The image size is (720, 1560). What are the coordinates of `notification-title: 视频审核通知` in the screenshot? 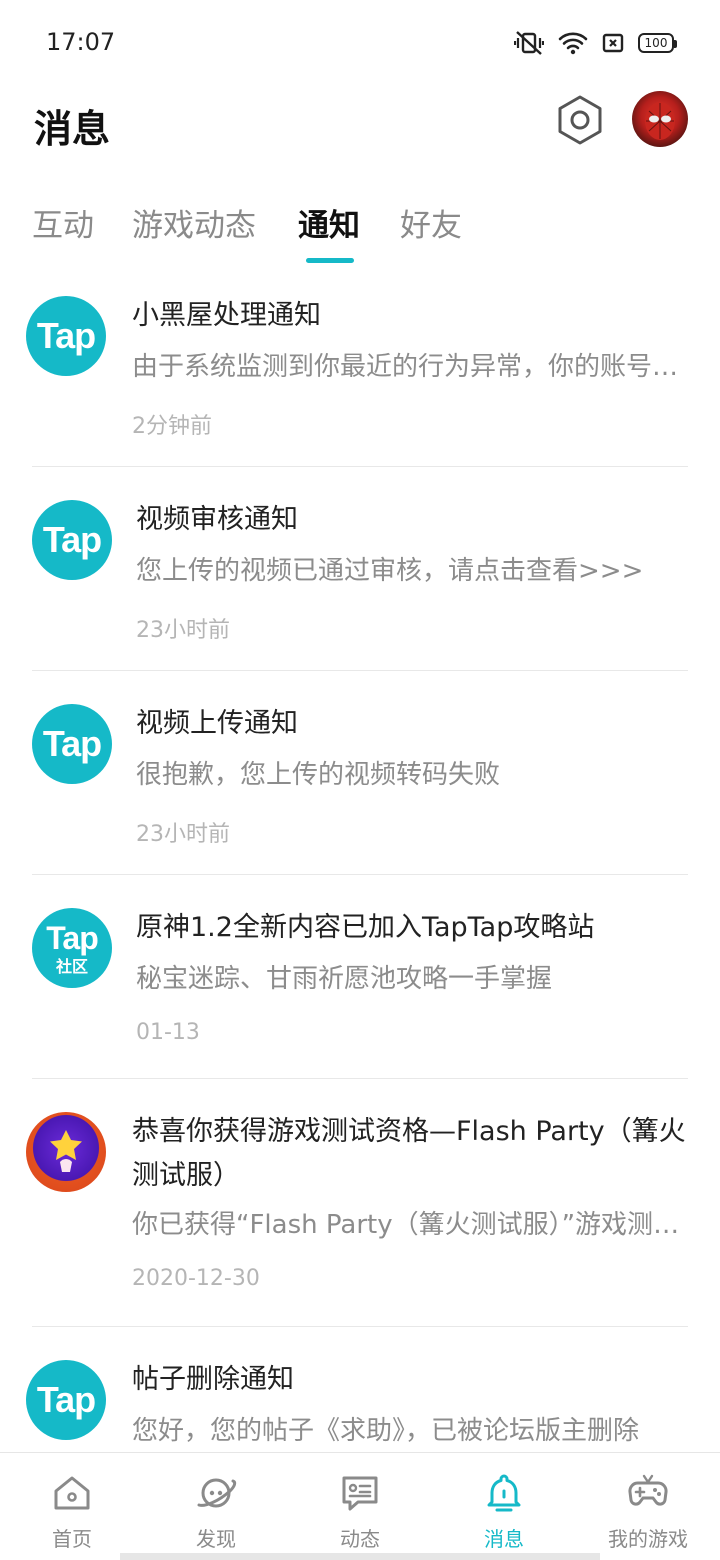 It's located at (217, 519).